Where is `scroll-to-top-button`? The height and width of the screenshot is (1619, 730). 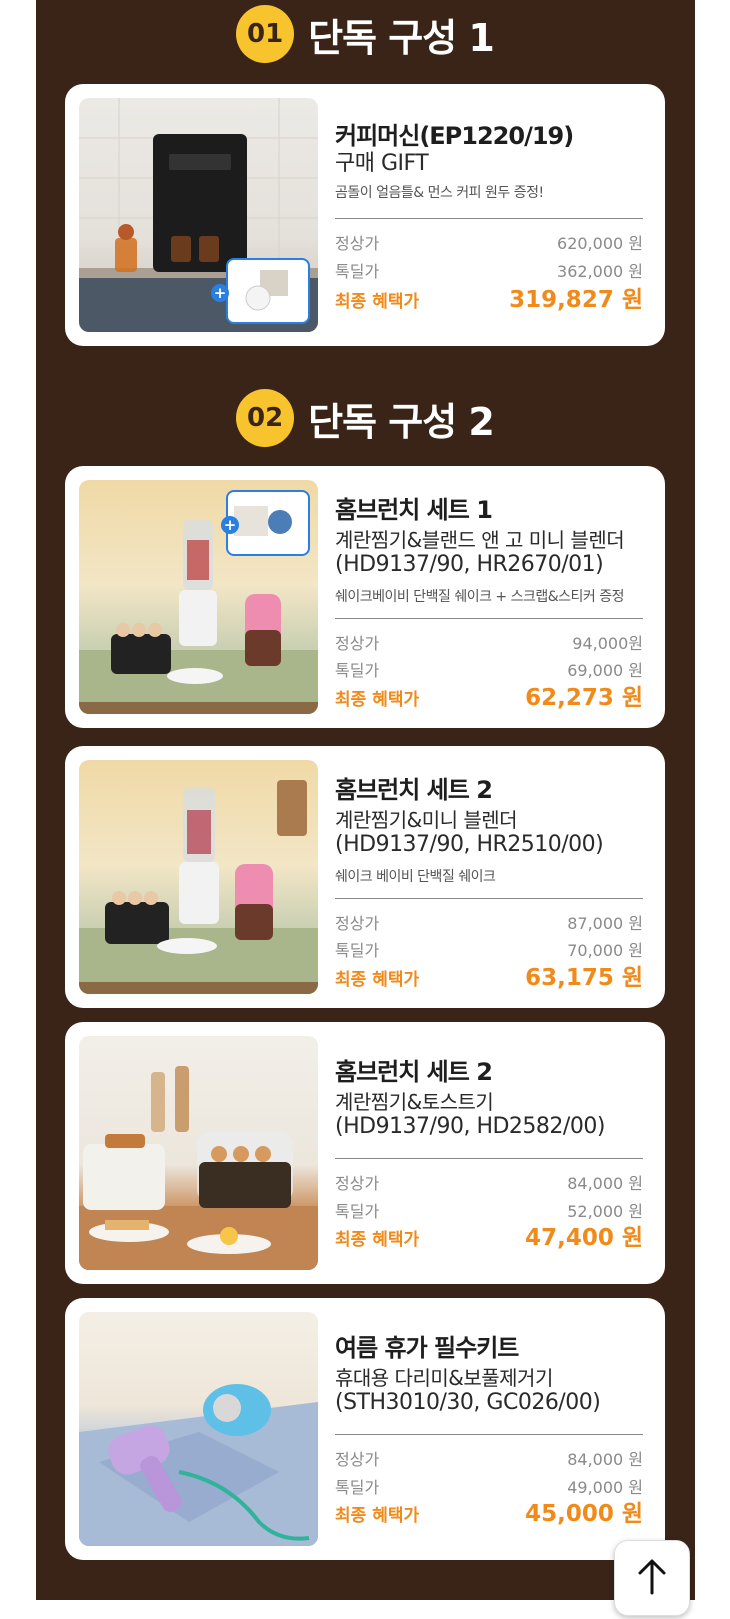
scroll-to-top-button is located at coordinates (652, 1578).